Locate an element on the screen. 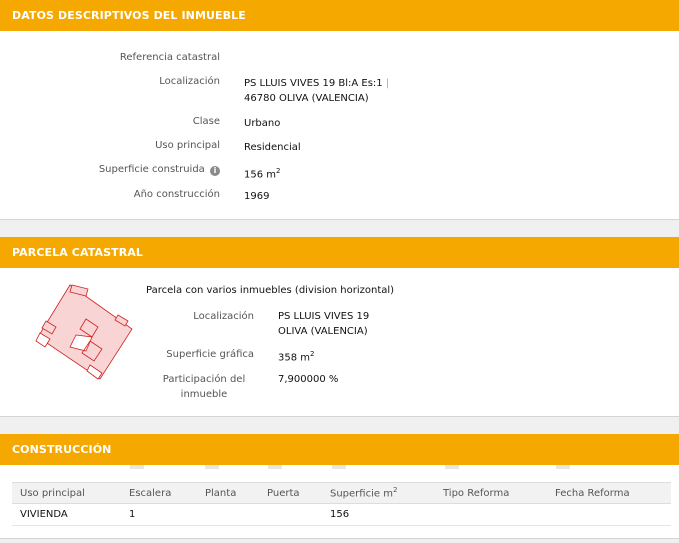 This screenshot has width=679, height=543. superficie-label: Superficie construida is located at coordinates (151, 169).